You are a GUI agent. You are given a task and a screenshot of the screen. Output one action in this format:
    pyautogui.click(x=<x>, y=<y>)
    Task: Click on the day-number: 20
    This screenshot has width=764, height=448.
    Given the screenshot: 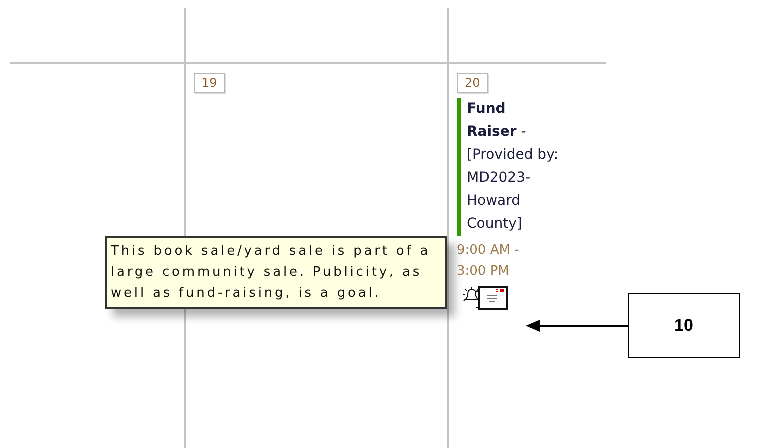 What is the action you would take?
    pyautogui.click(x=472, y=83)
    